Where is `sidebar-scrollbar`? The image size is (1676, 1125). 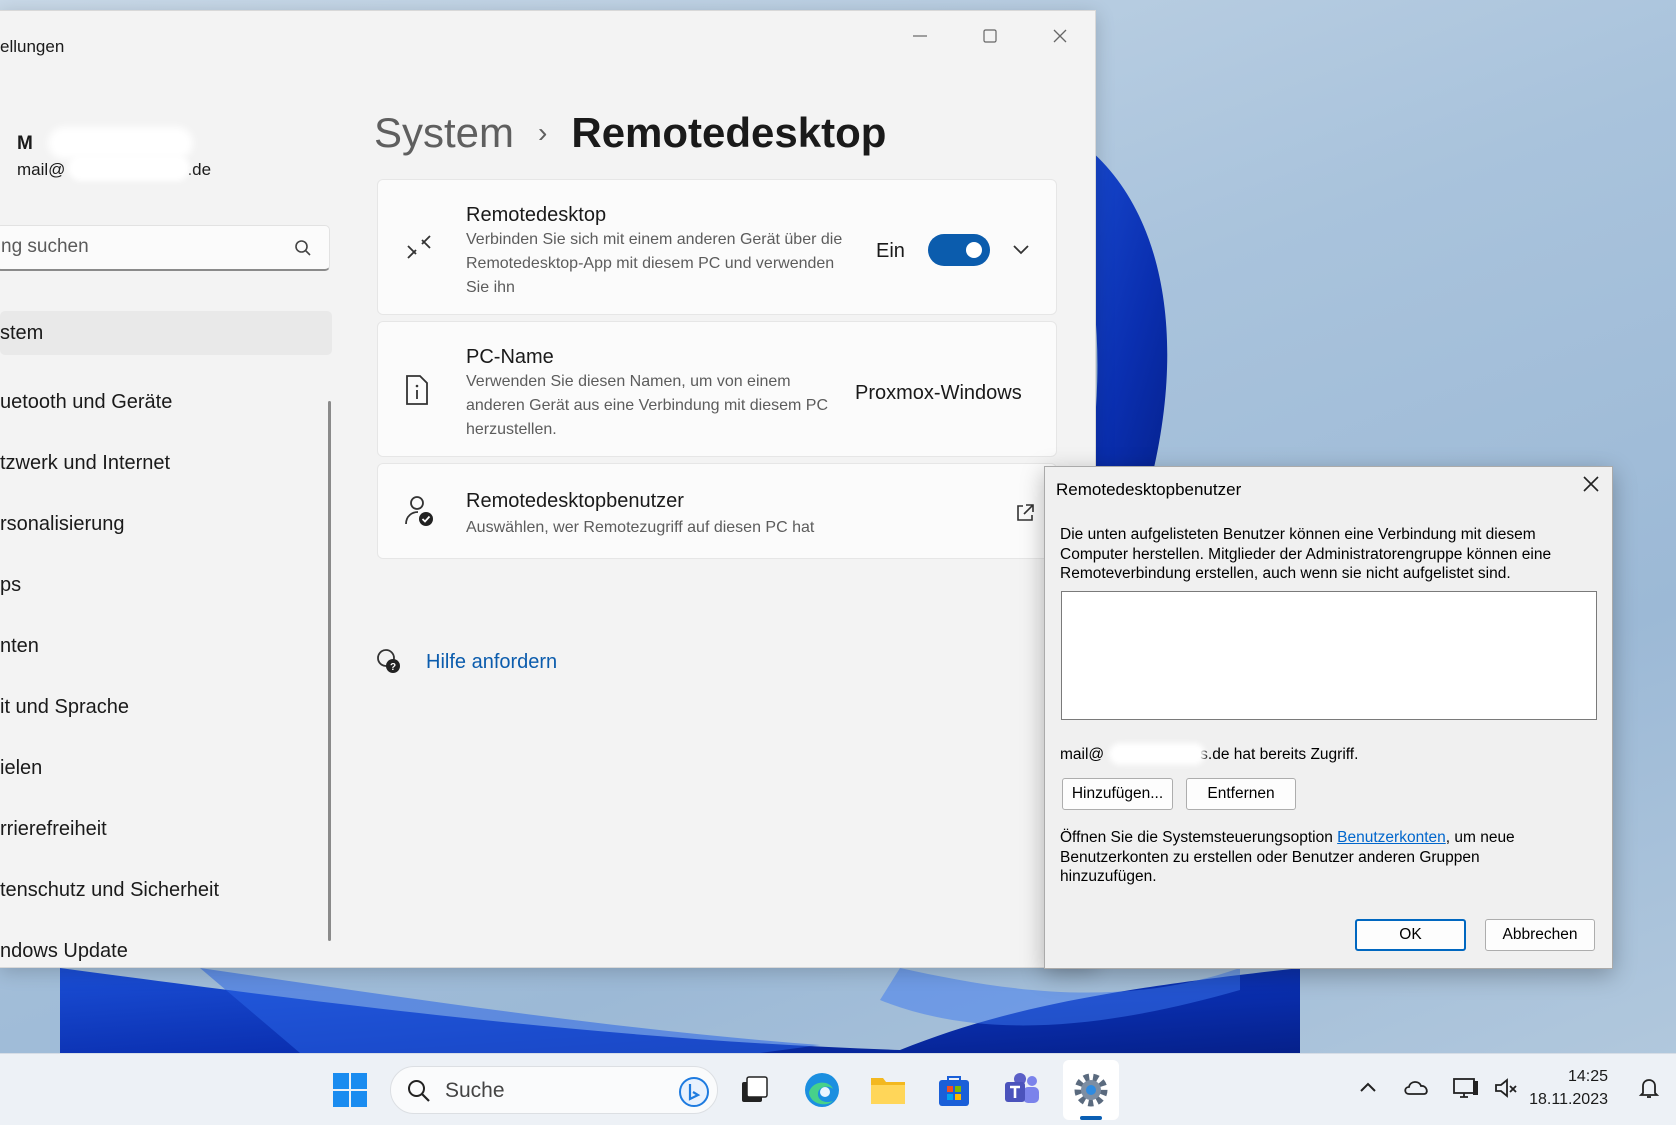
sidebar-scrollbar is located at coordinates (329, 671).